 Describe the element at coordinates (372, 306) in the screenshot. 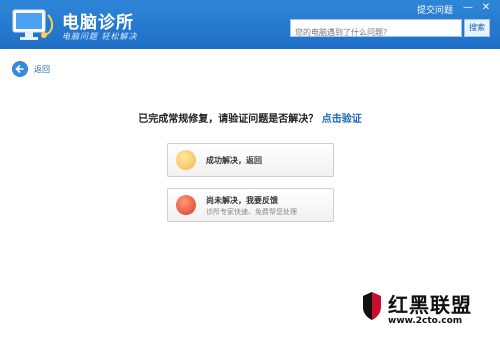

I see `shield-logo-icon` at that location.